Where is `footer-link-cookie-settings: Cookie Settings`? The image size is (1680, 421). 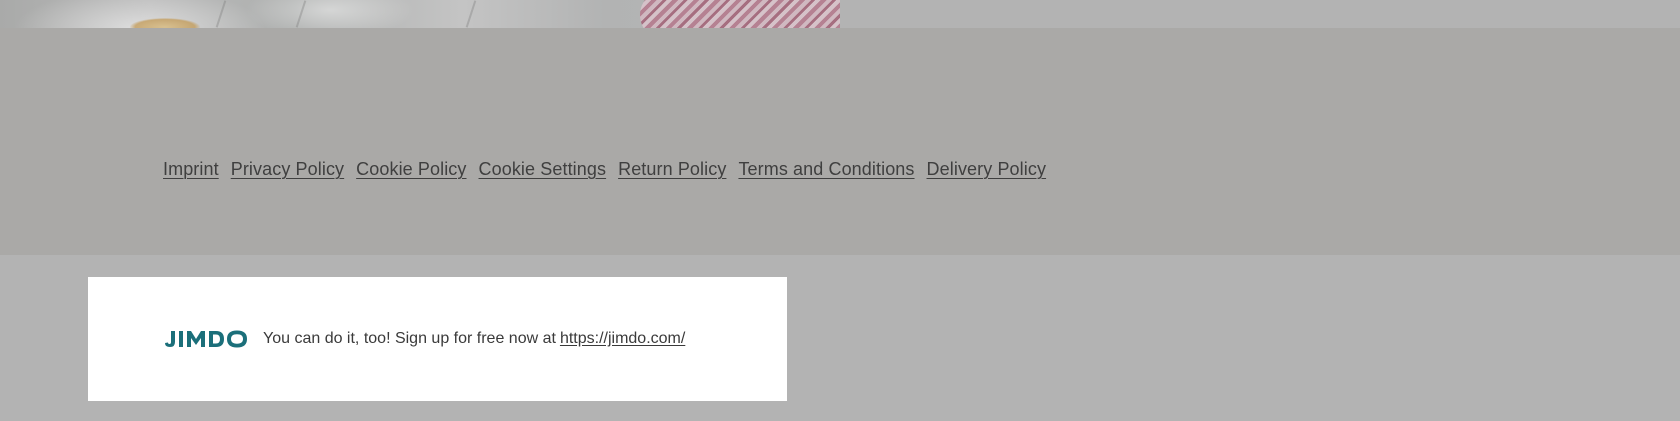
footer-link-cookie-settings: Cookie Settings is located at coordinates (543, 169).